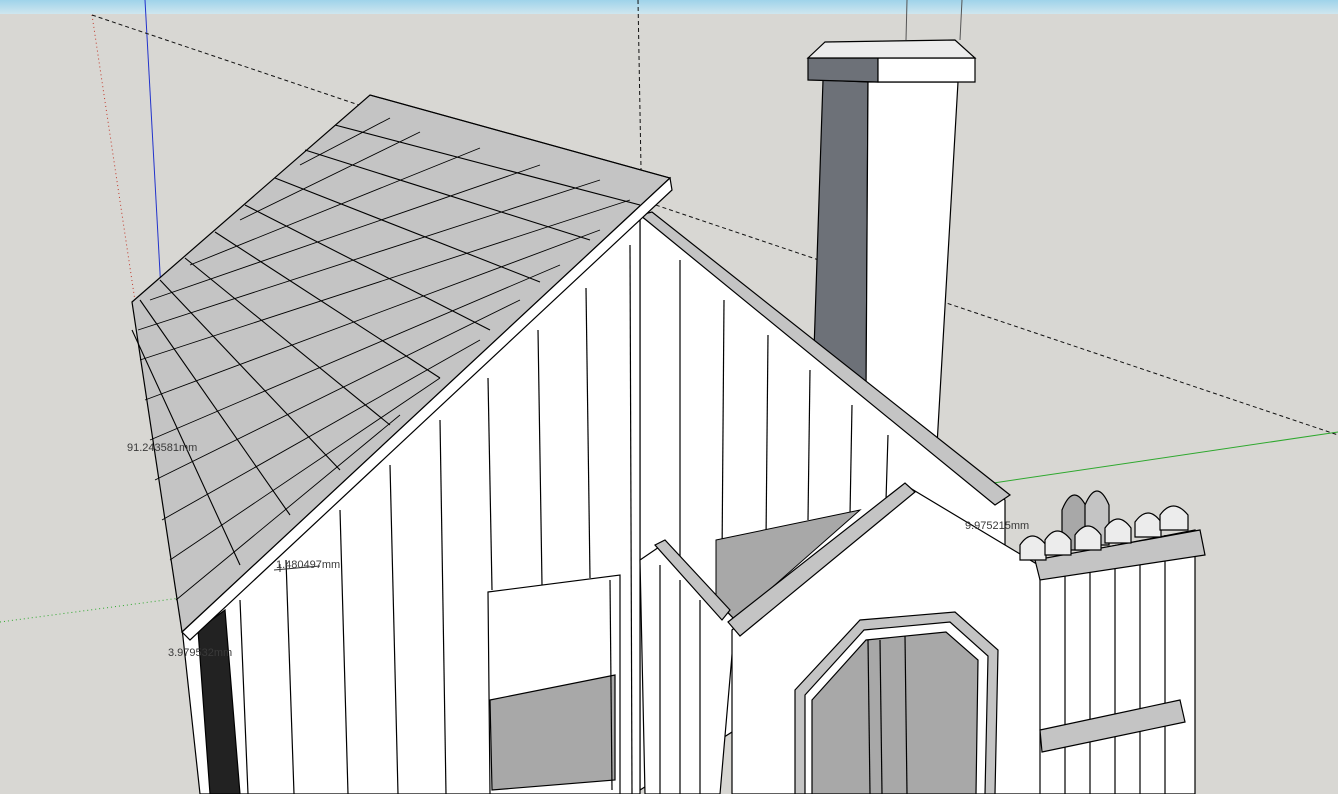 The height and width of the screenshot is (794, 1338). I want to click on window-opening, so click(554, 684).